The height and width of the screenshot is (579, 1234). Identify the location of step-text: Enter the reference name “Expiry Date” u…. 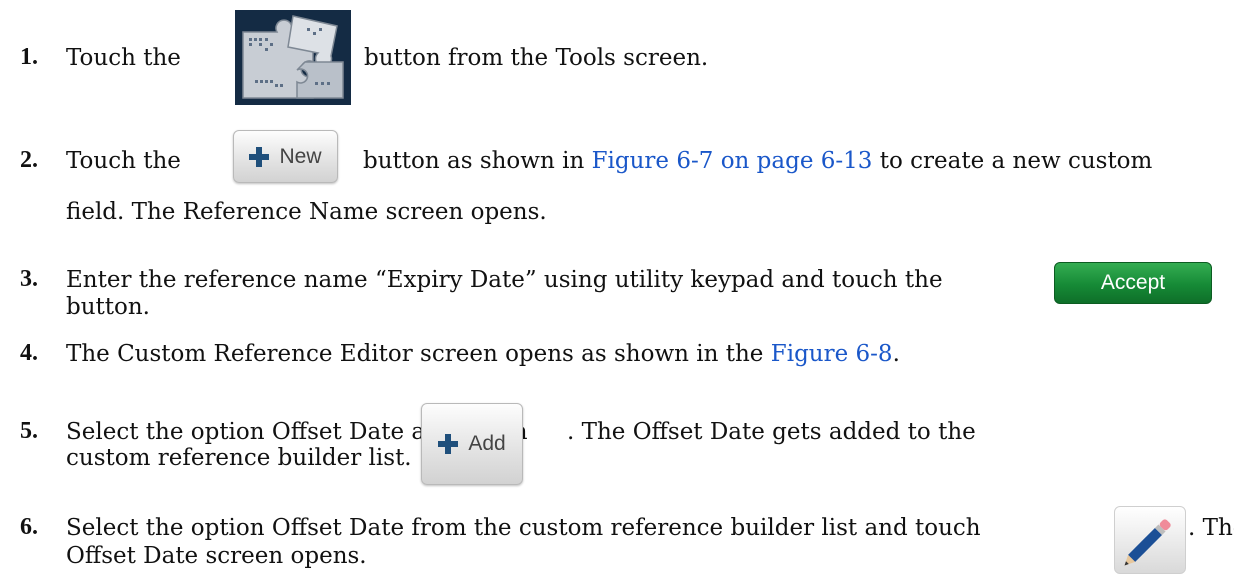
(504, 280).